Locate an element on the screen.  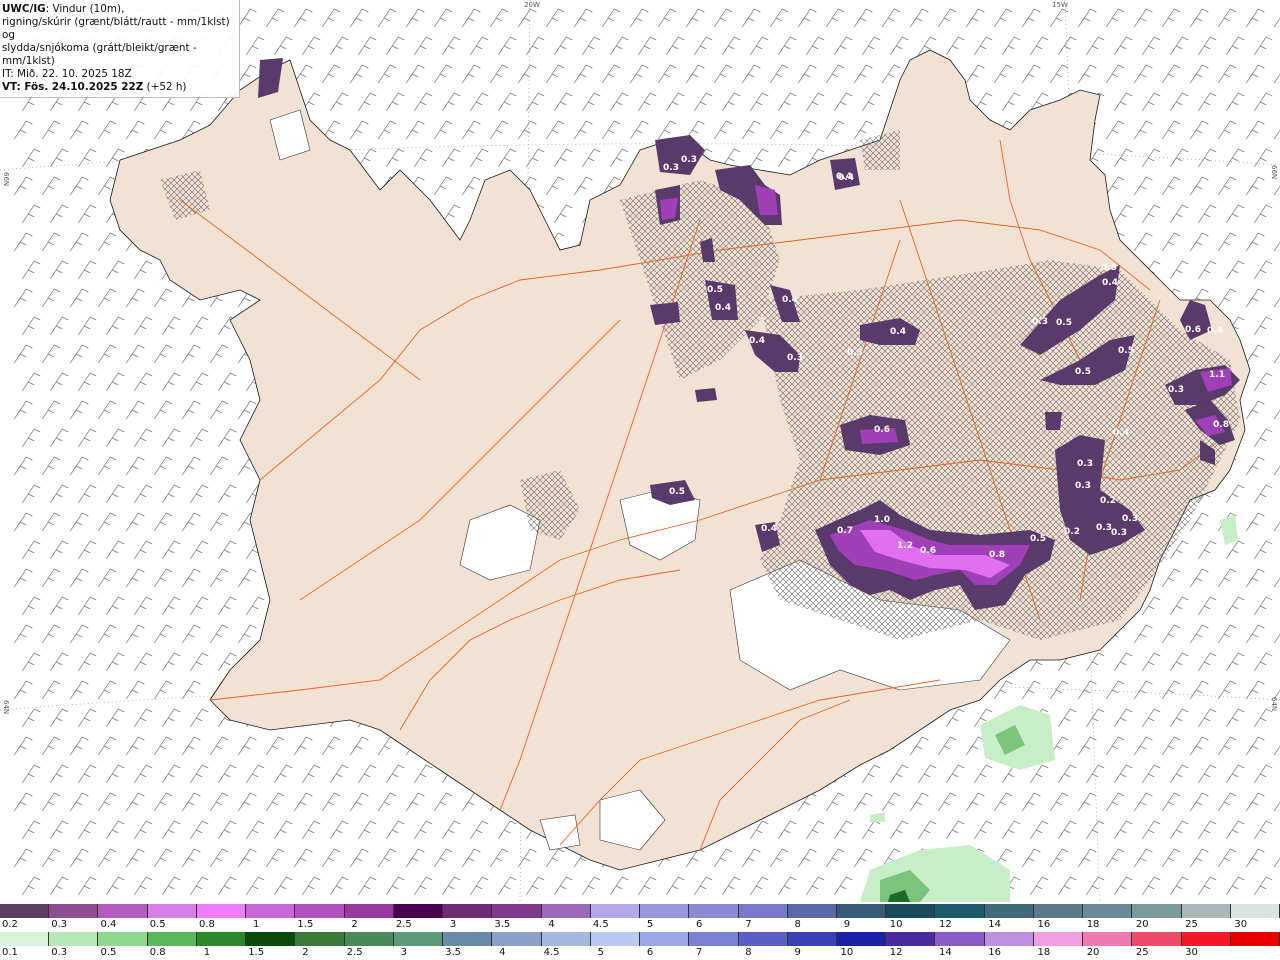
lat-label-left: 66N is located at coordinates (6, 179).